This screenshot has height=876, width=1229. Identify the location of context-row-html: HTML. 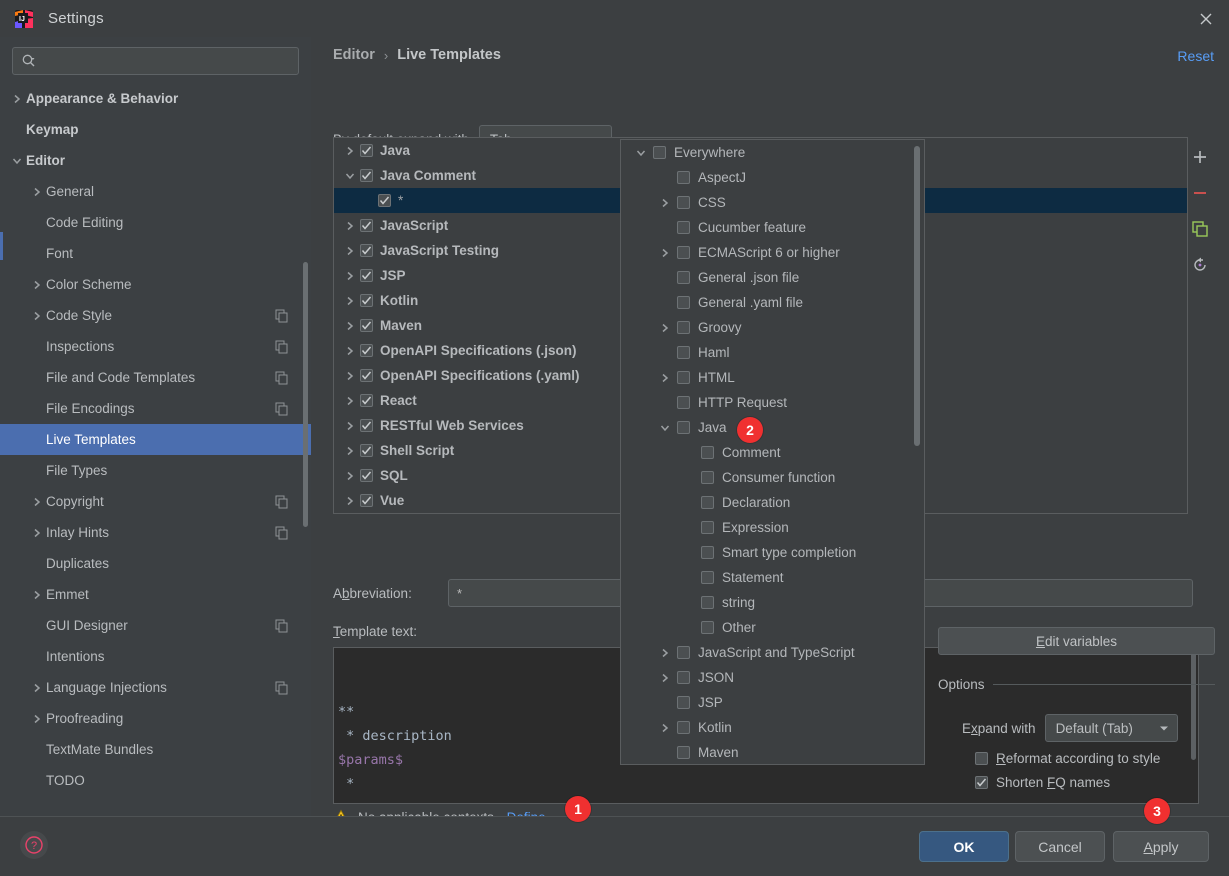
(772, 377).